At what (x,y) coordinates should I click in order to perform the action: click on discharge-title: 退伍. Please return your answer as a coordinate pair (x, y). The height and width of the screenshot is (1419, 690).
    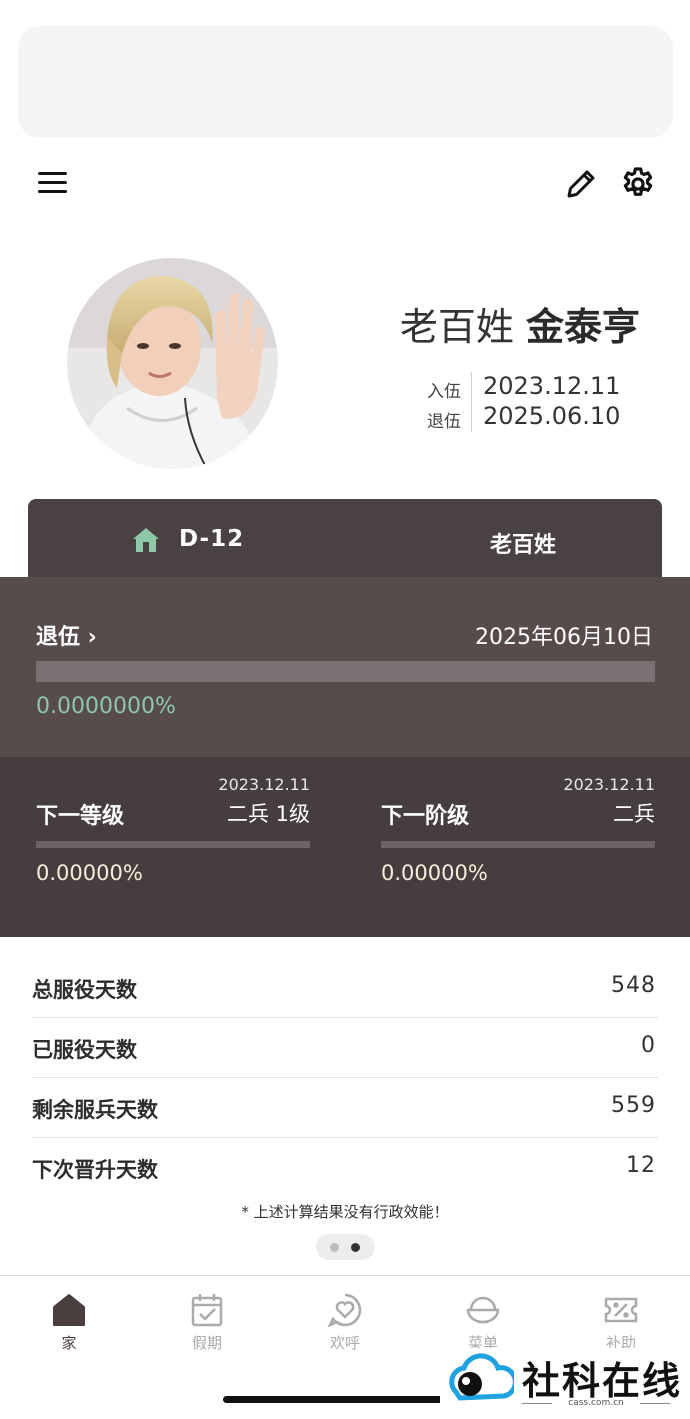
    Looking at the image, I should click on (58, 637).